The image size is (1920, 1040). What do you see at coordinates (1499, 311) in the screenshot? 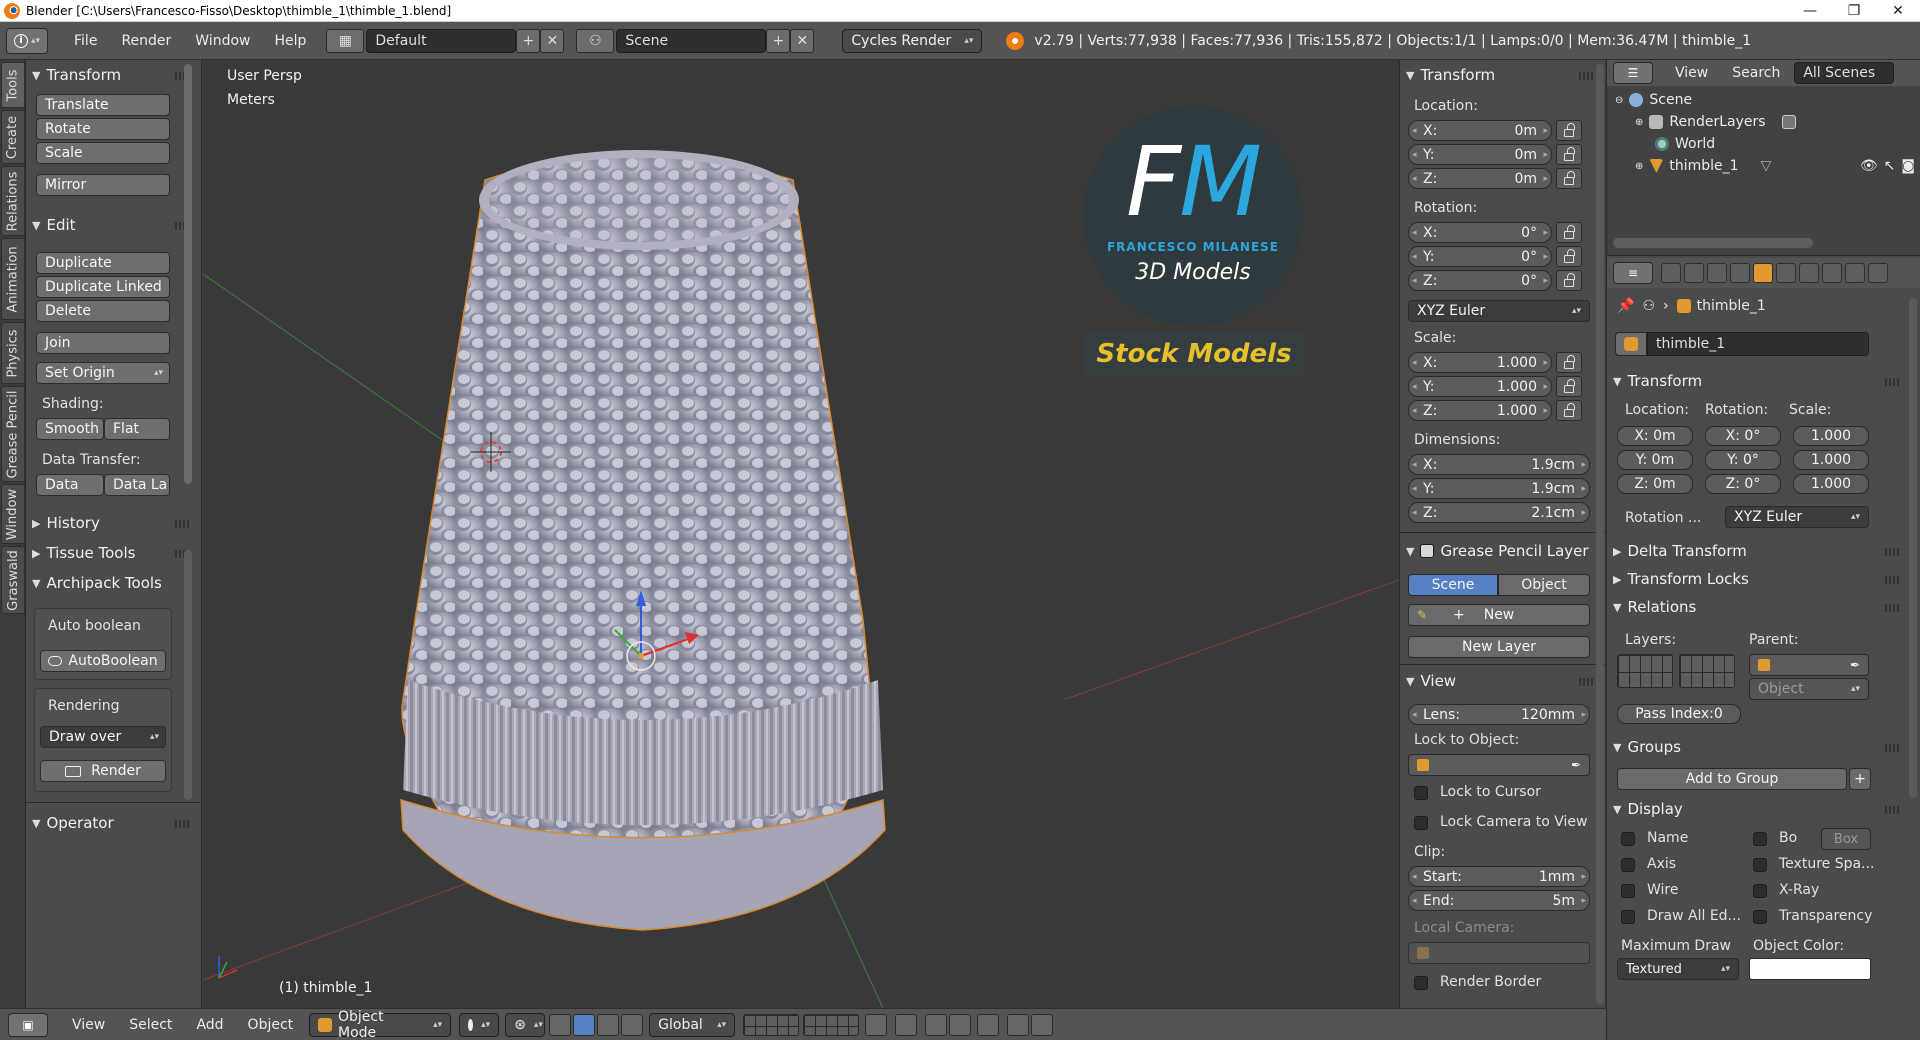
I see `rotation-mode-dropdown: XYZ Euler ▴▾` at bounding box center [1499, 311].